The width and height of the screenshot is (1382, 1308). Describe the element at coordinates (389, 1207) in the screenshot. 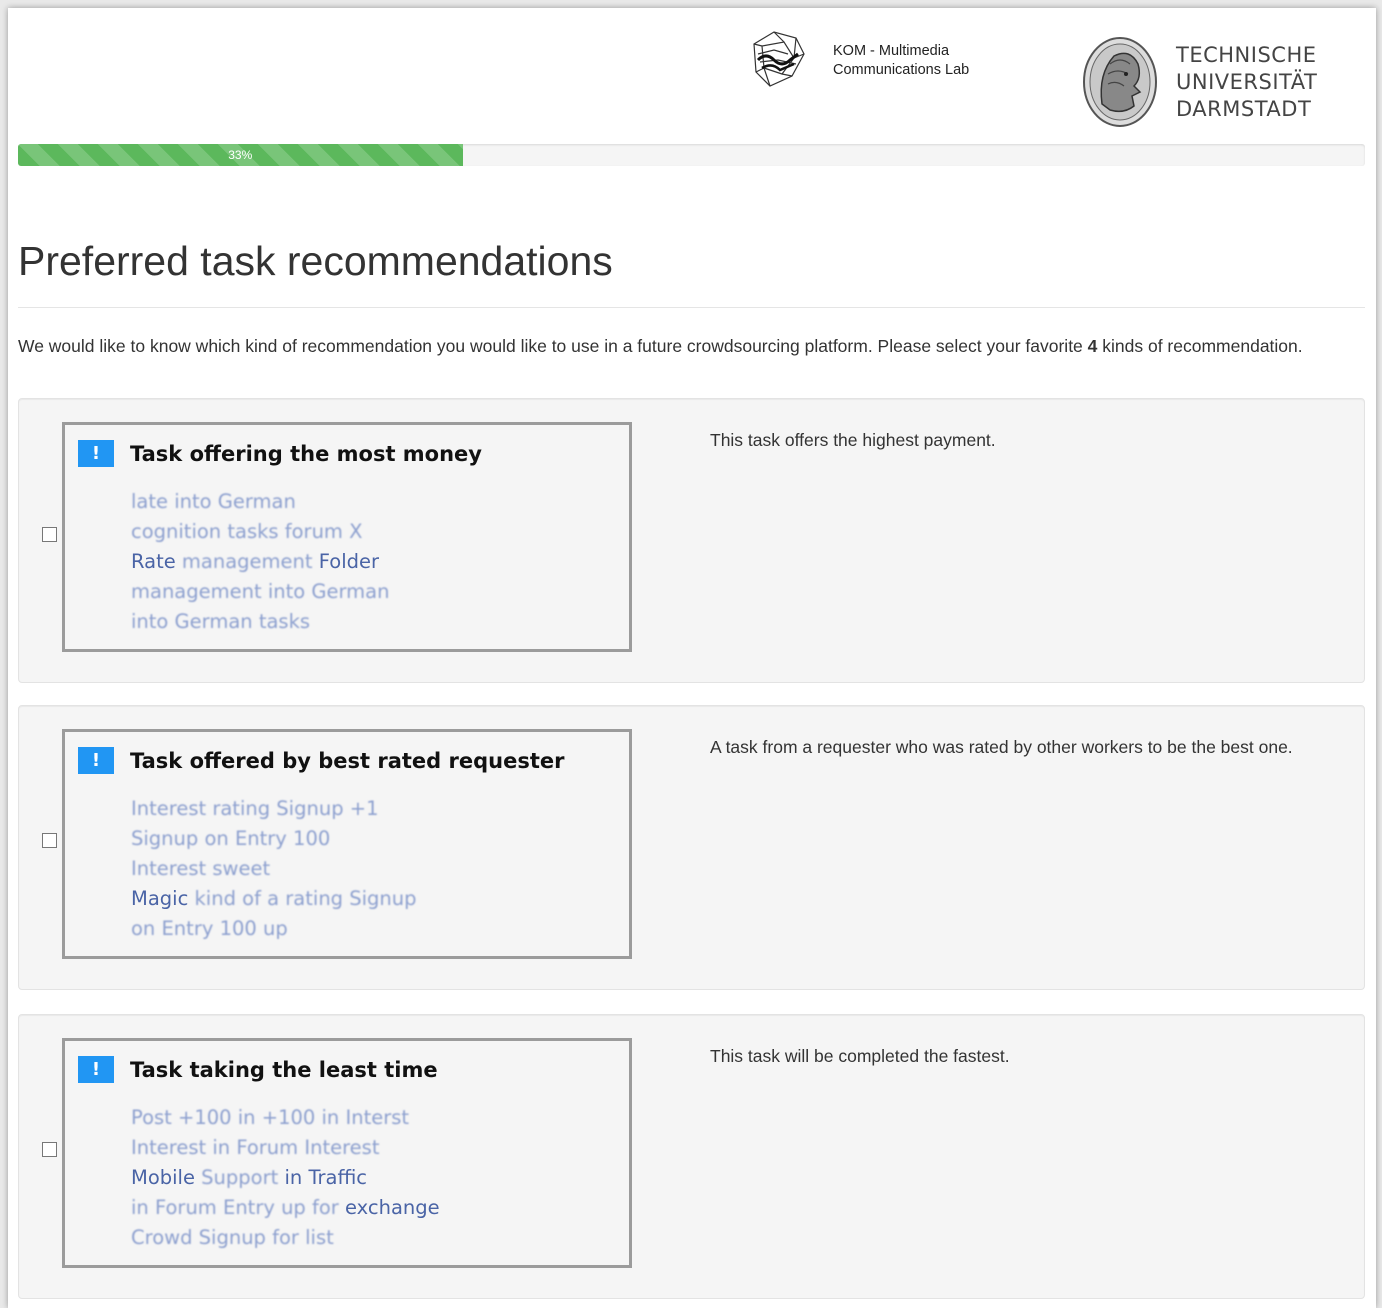

I see `task-text-tail: exchange` at that location.